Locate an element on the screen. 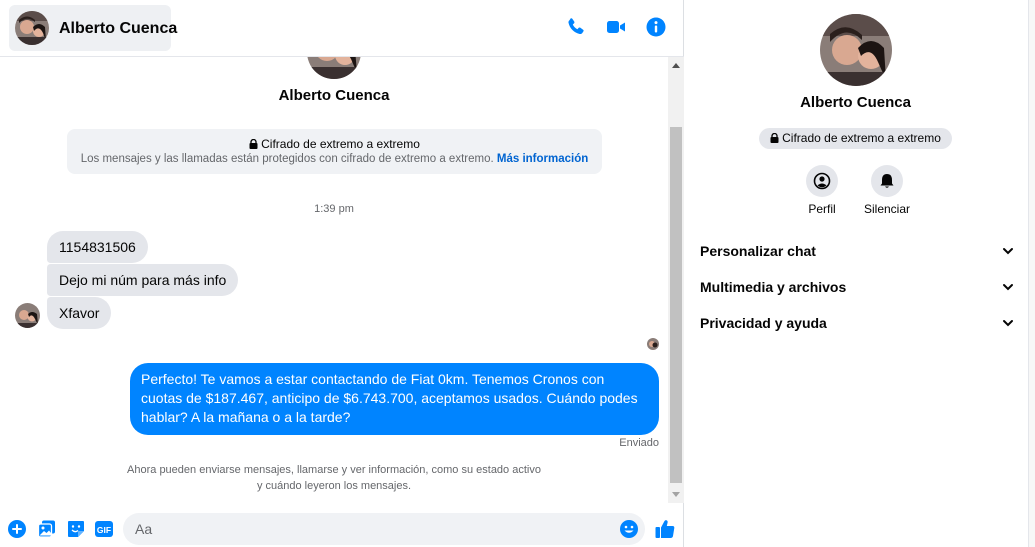 This screenshot has height=547, width=1035. message-input is located at coordinates (384, 529).